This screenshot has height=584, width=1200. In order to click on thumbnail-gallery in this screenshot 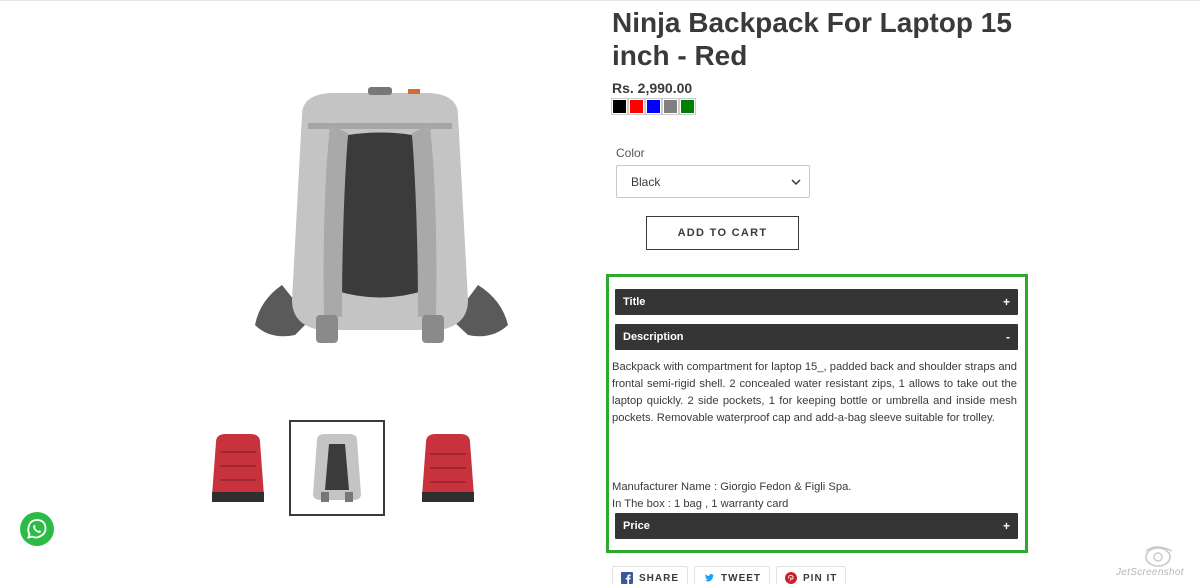, I will do `click(340, 468)`.